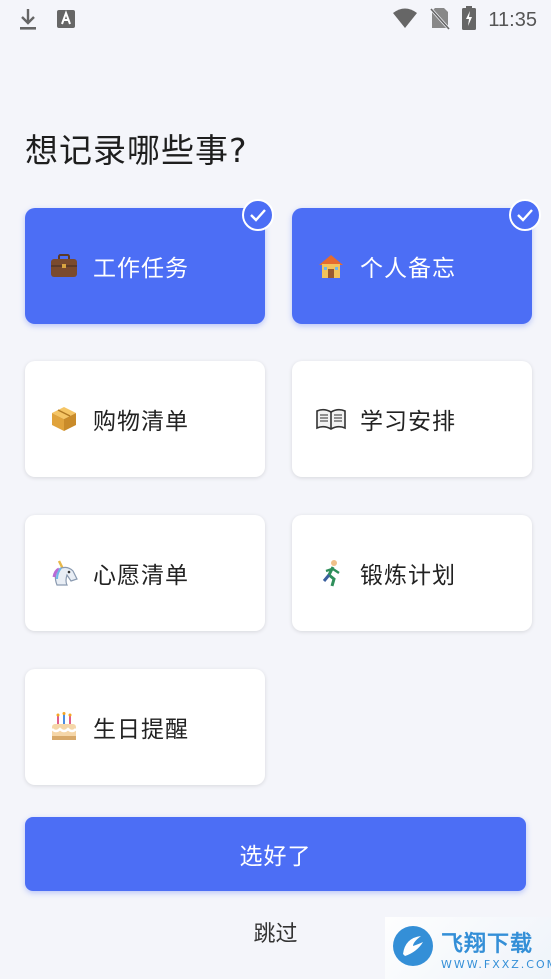 The width and height of the screenshot is (551, 979). Describe the element at coordinates (331, 266) in the screenshot. I see `house-icon` at that location.